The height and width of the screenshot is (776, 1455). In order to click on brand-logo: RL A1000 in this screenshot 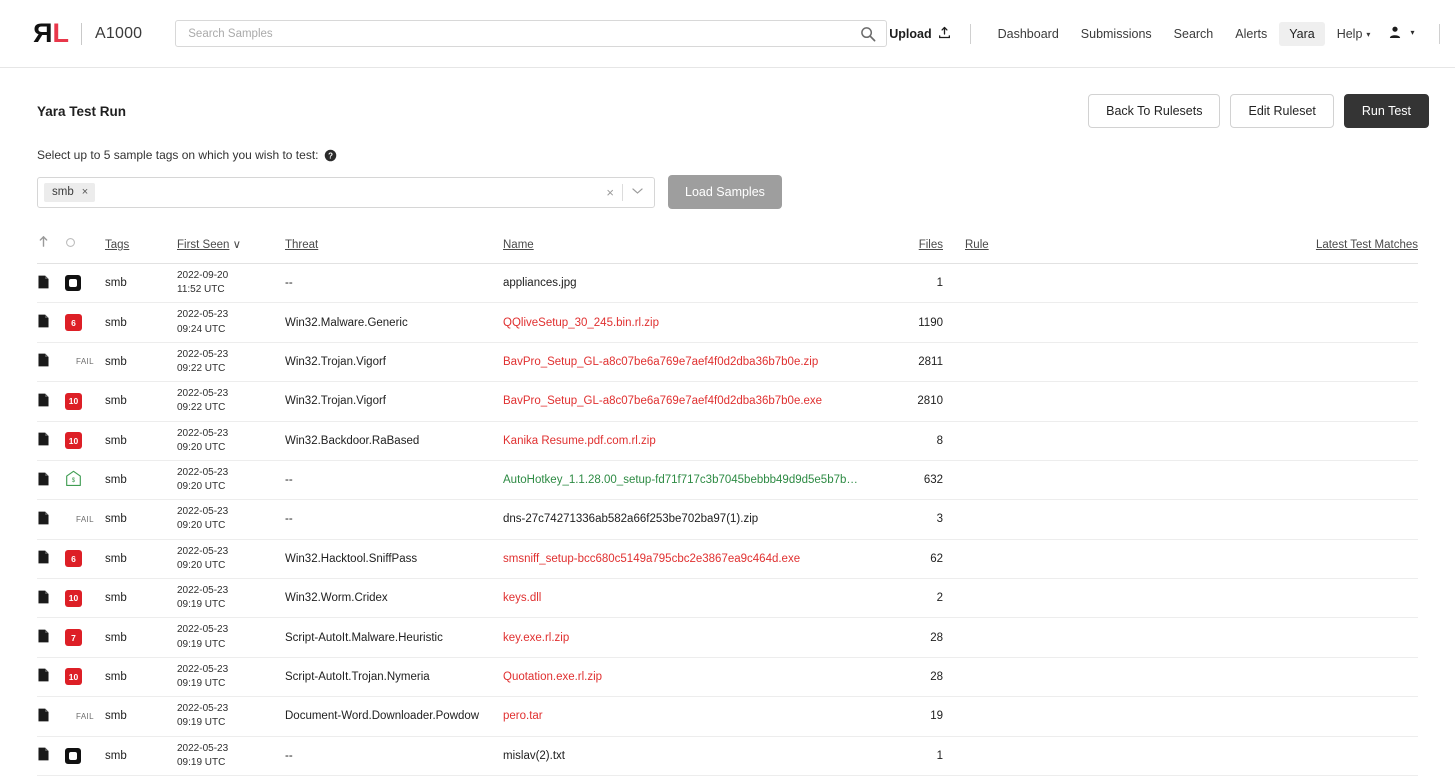, I will do `click(88, 33)`.